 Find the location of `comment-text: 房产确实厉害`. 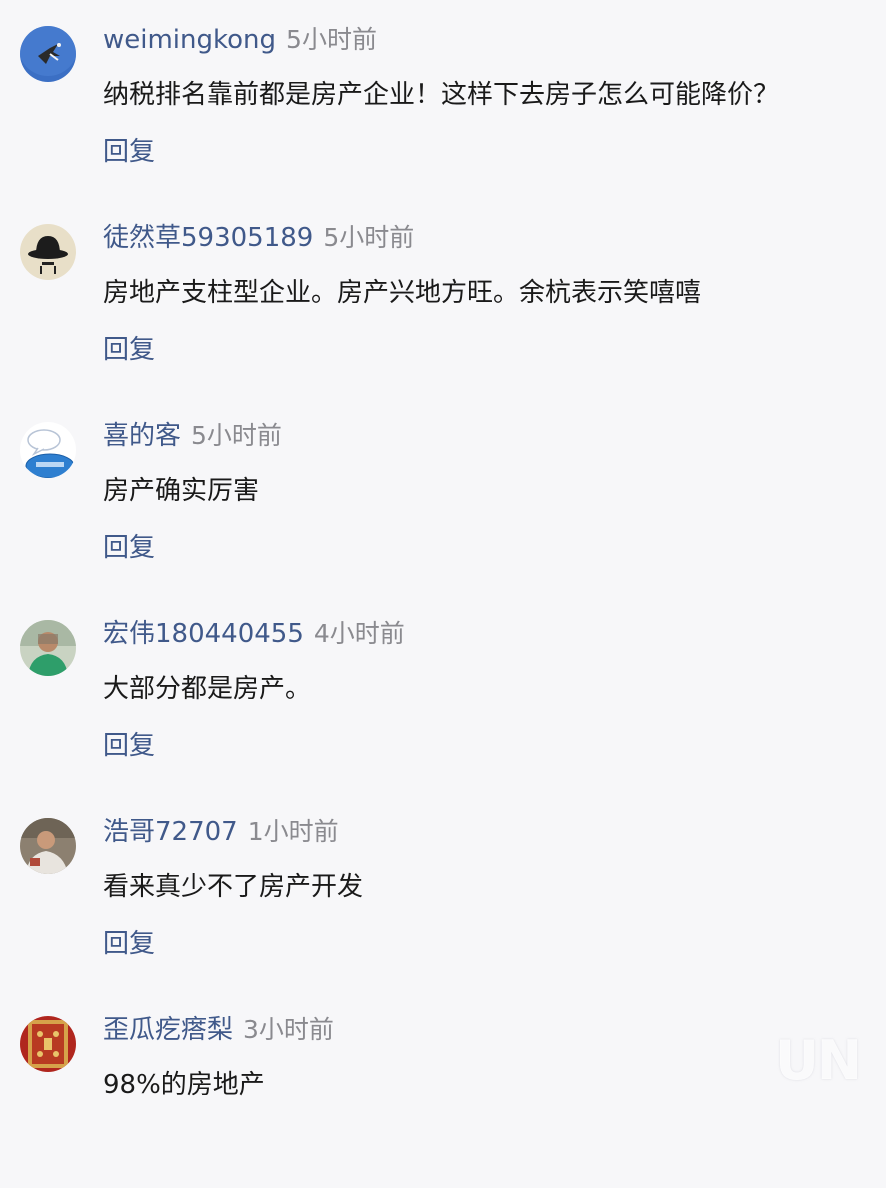

comment-text: 房产确实厉害 is located at coordinates (181, 491).